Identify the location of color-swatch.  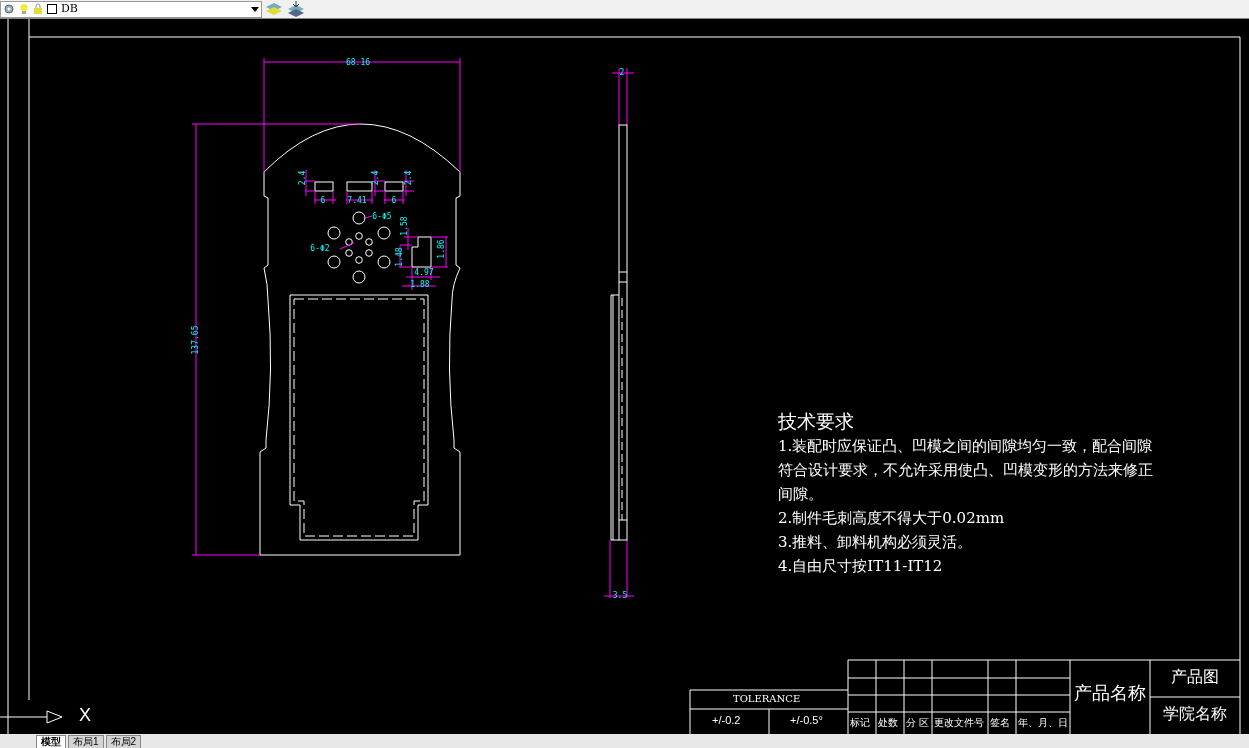
(52, 9).